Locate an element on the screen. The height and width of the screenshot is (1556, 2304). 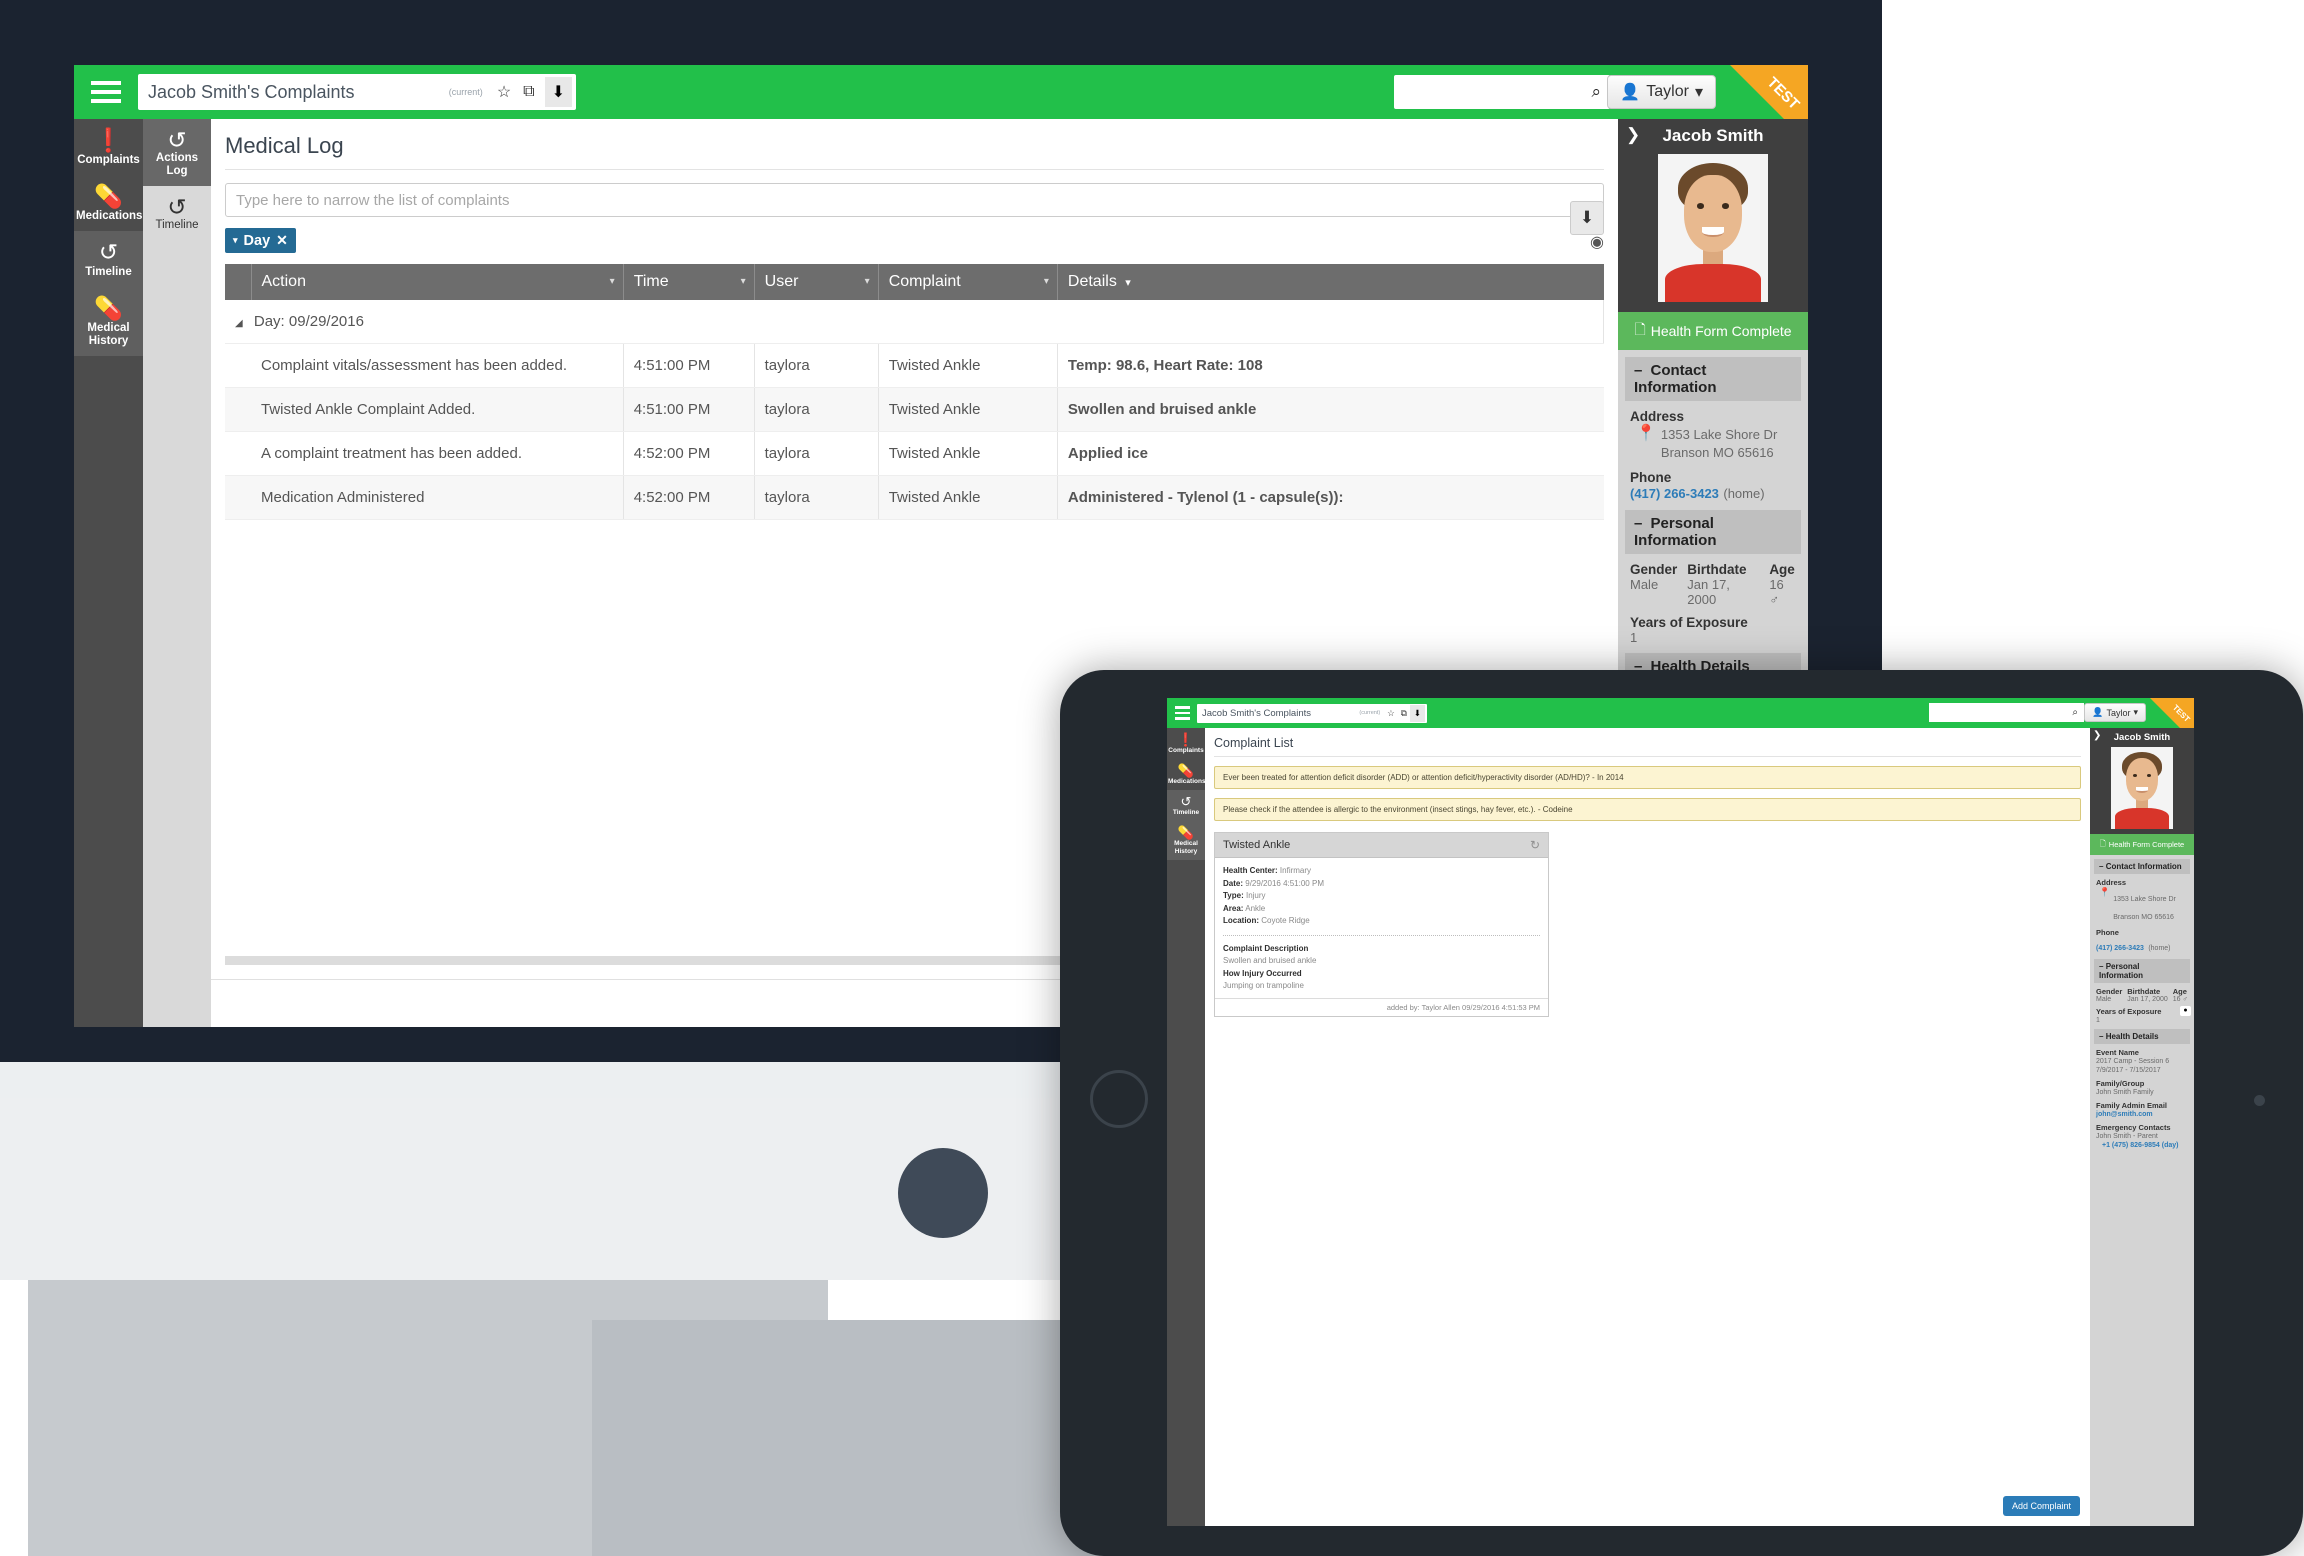
filter-chip-day: ▾ Day ✕ is located at coordinates (260, 240).